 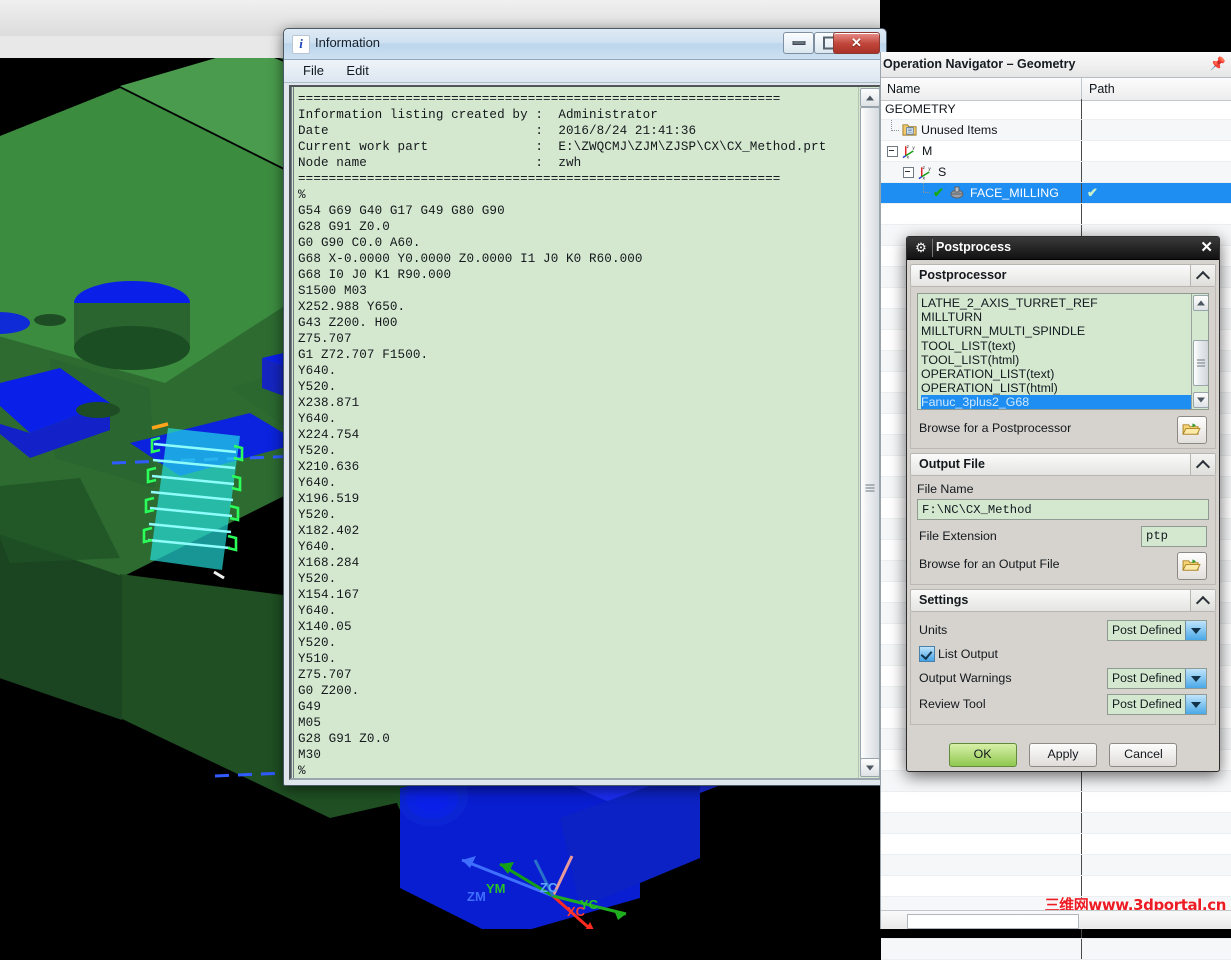 What do you see at coordinates (1081, 89) in the screenshot?
I see `column-divider` at bounding box center [1081, 89].